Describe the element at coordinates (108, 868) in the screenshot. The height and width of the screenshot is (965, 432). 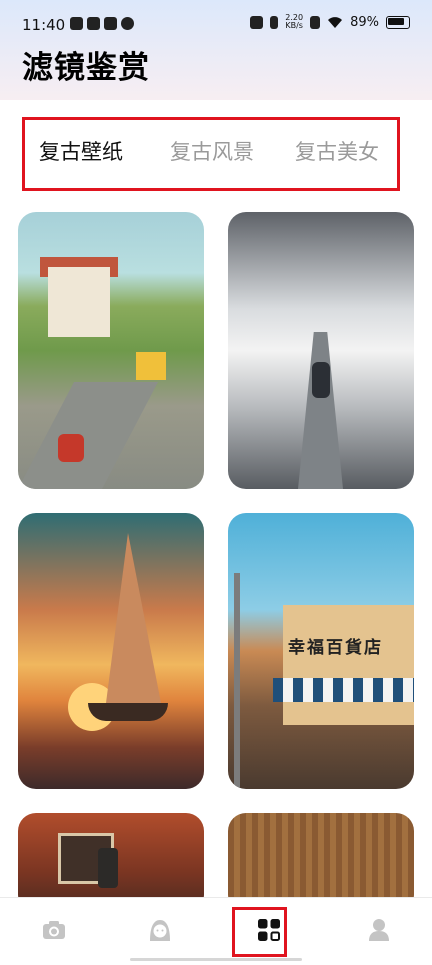
I see `street-lamp-shape` at that location.